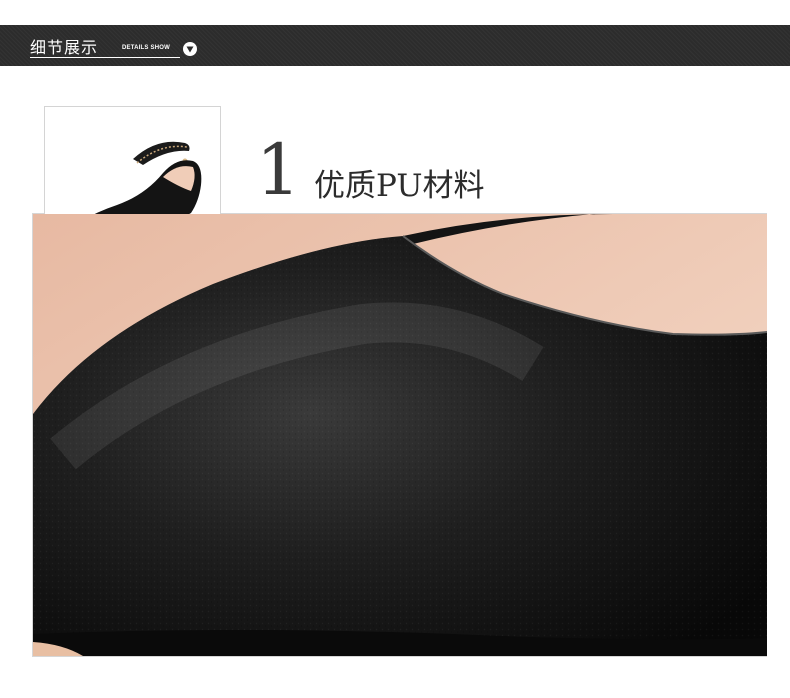  I want to click on frame-bottom-line, so click(399, 656).